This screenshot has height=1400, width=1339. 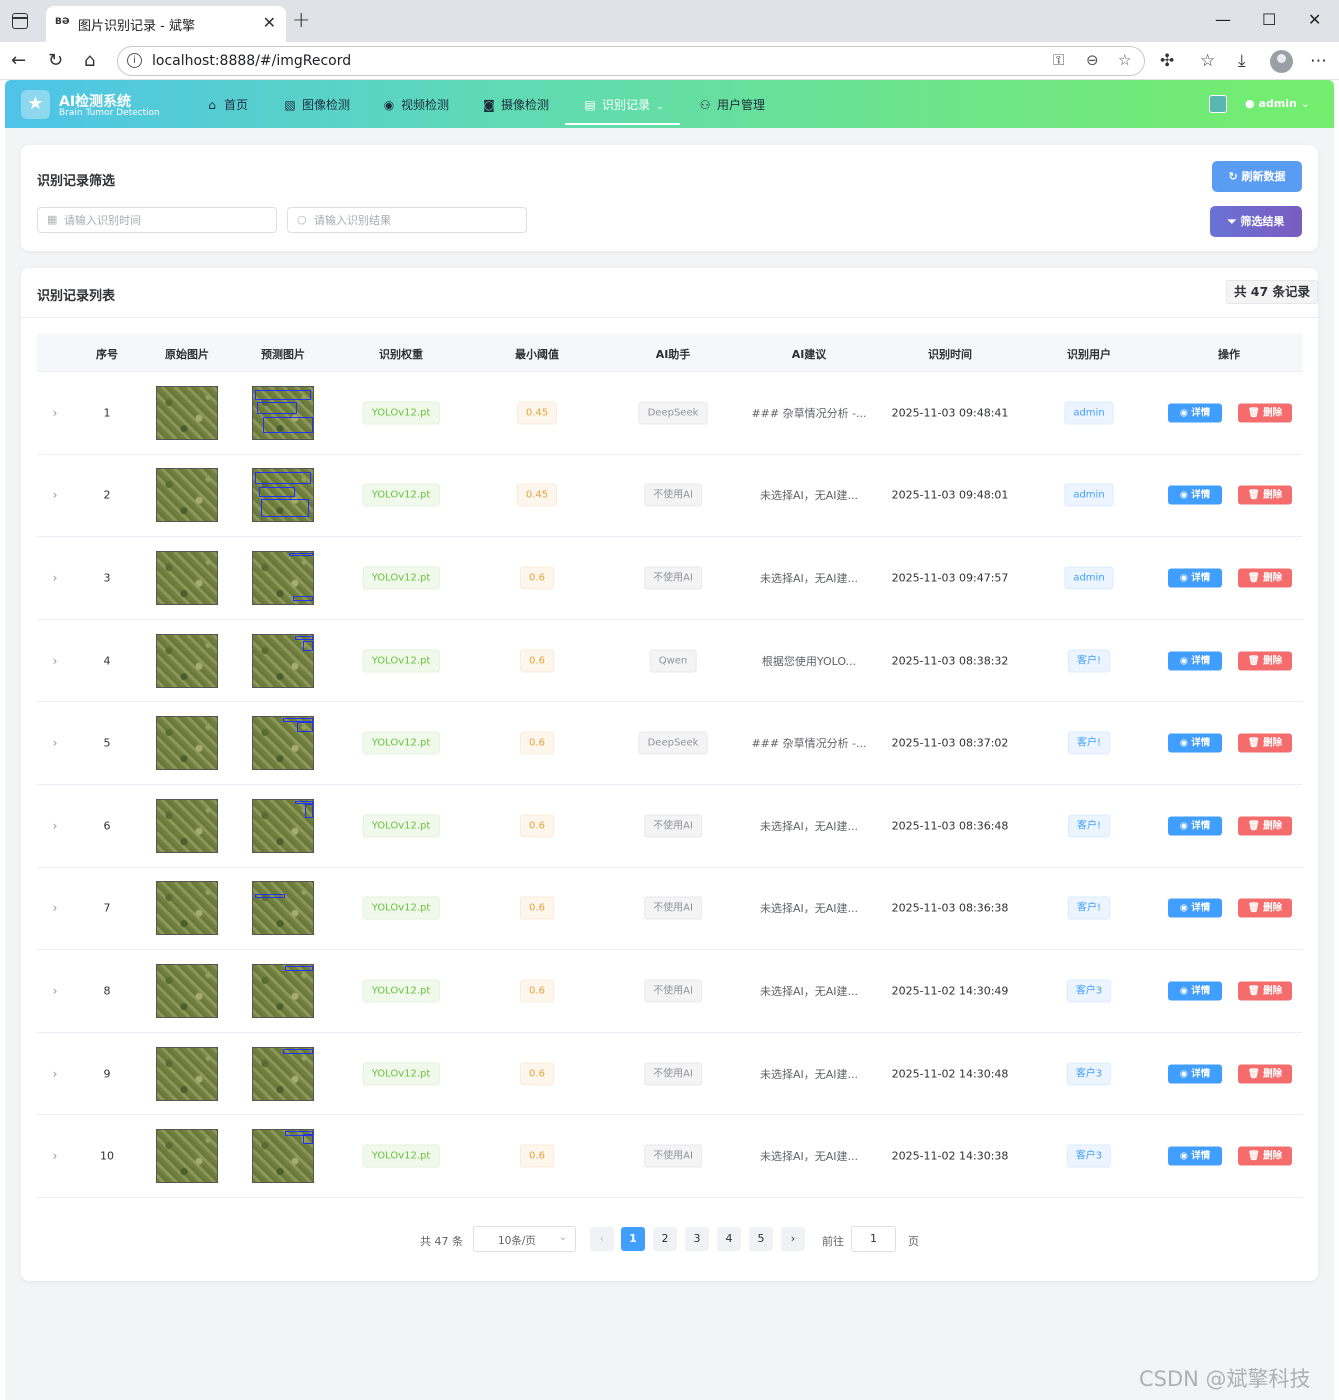 I want to click on tab-actions-icon, so click(x=20, y=21).